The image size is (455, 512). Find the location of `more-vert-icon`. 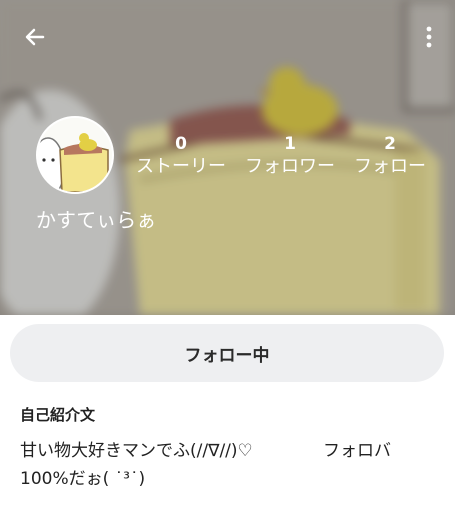

more-vert-icon is located at coordinates (429, 37).